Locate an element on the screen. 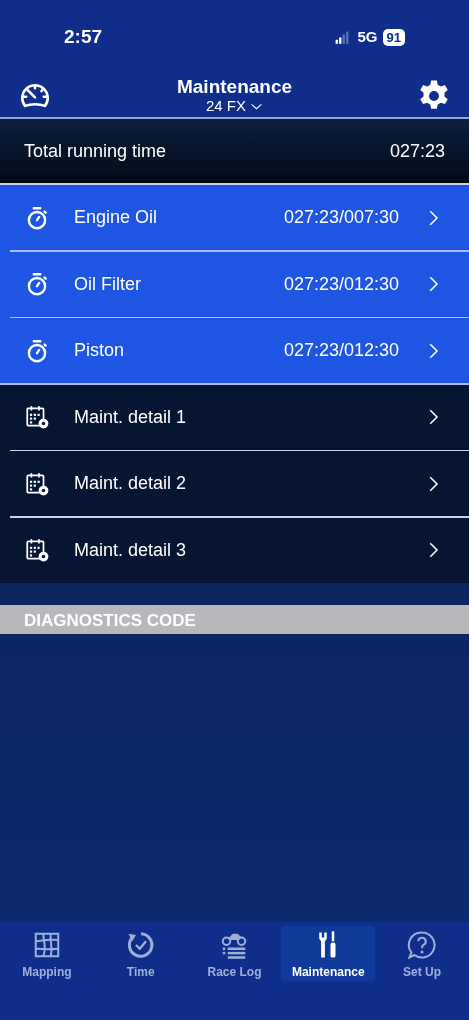 The height and width of the screenshot is (1020, 469). list-row: Oil Filter 027:23/012:30 is located at coordinates (234, 284).